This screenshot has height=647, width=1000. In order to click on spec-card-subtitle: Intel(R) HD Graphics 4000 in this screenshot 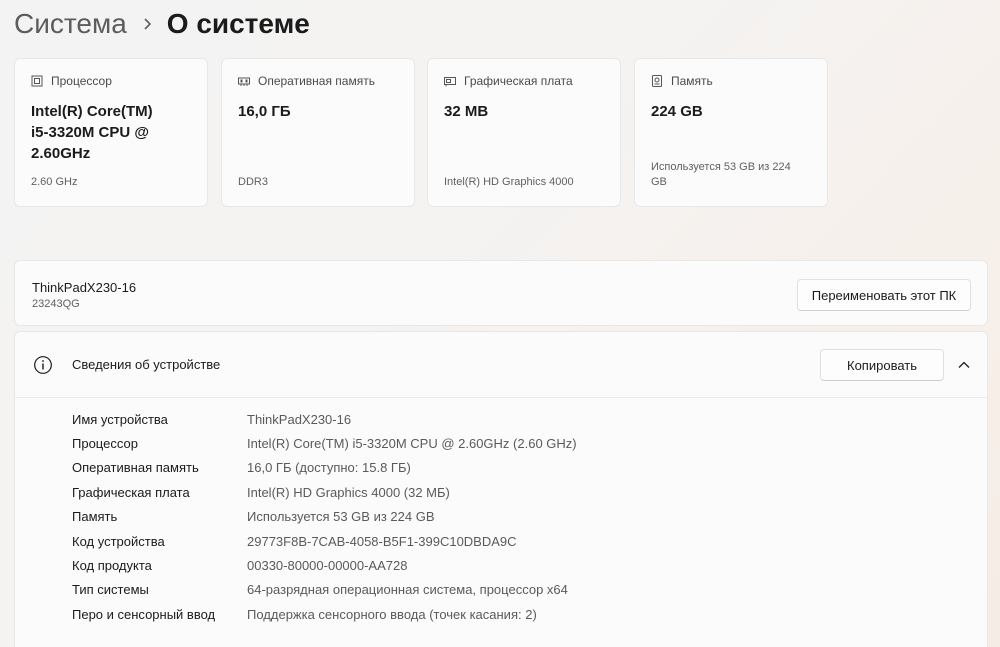, I will do `click(509, 182)`.